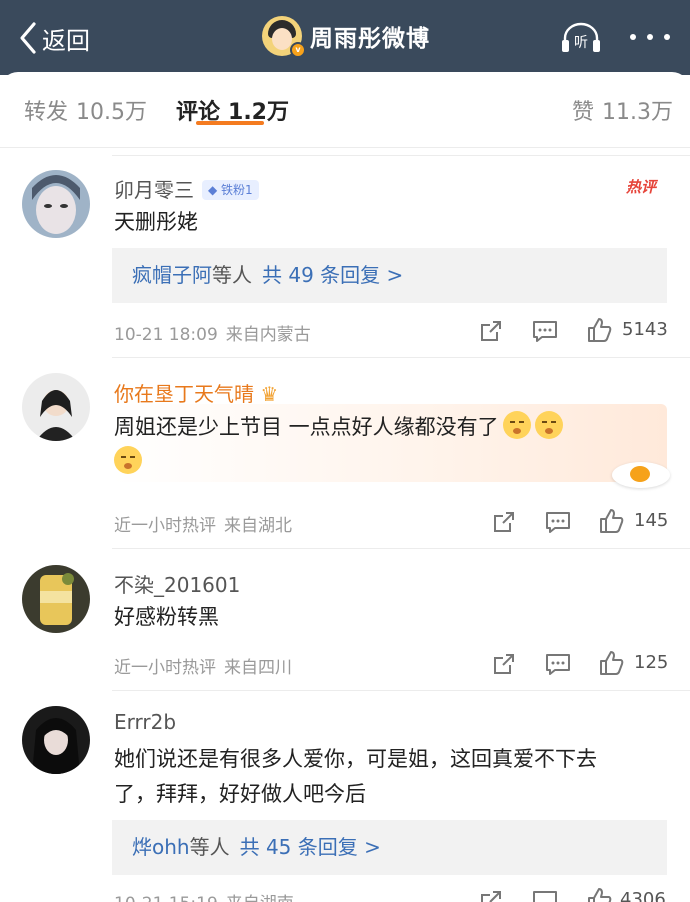 The width and height of the screenshot is (690, 902). What do you see at coordinates (643, 895) in the screenshot?
I see `like-count: 4306` at bounding box center [643, 895].